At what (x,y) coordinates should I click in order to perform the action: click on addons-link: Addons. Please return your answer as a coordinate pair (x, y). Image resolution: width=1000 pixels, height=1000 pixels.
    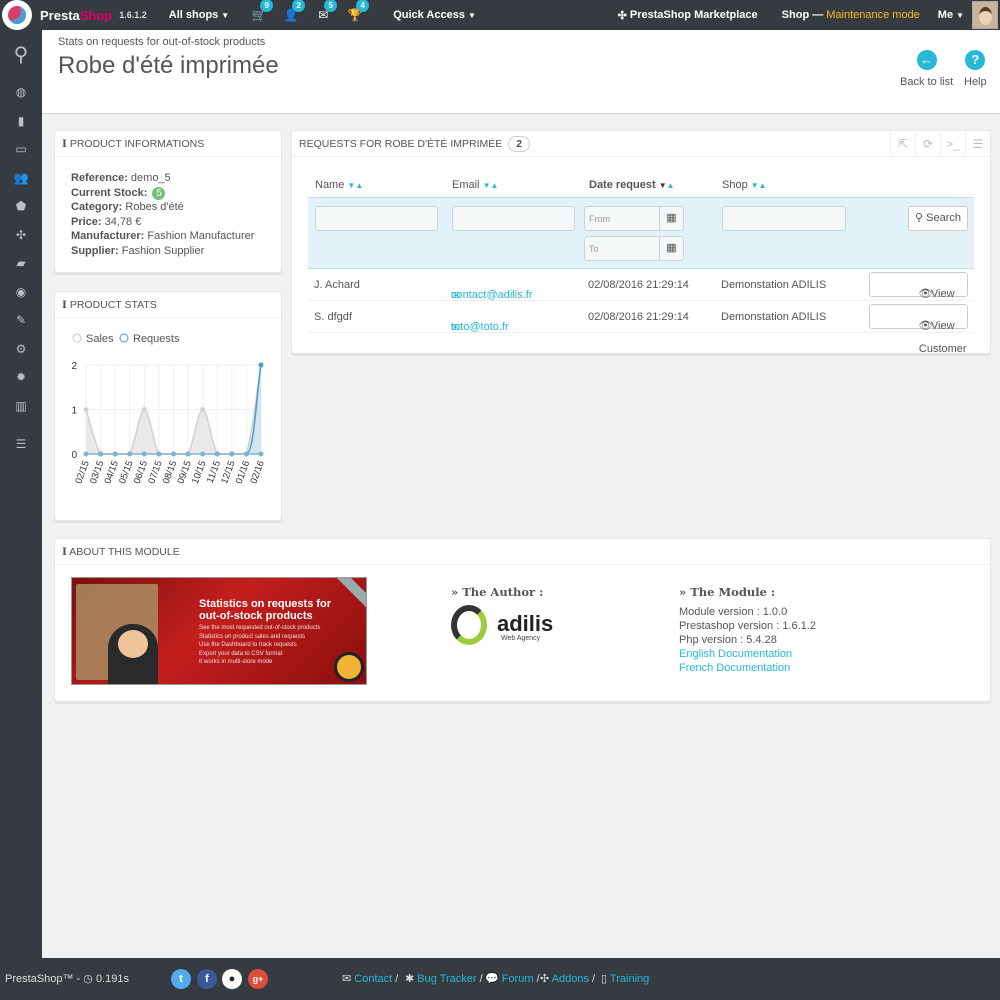
    Looking at the image, I should click on (570, 979).